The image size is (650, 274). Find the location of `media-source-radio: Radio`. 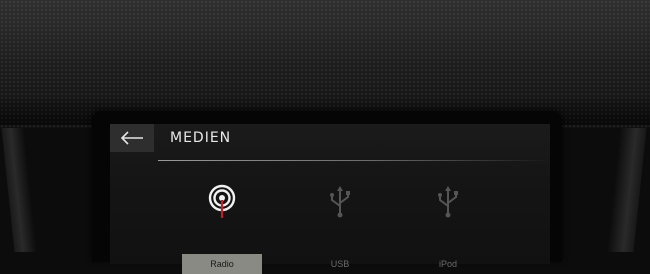

media-source-radio: Radio is located at coordinates (222, 227).